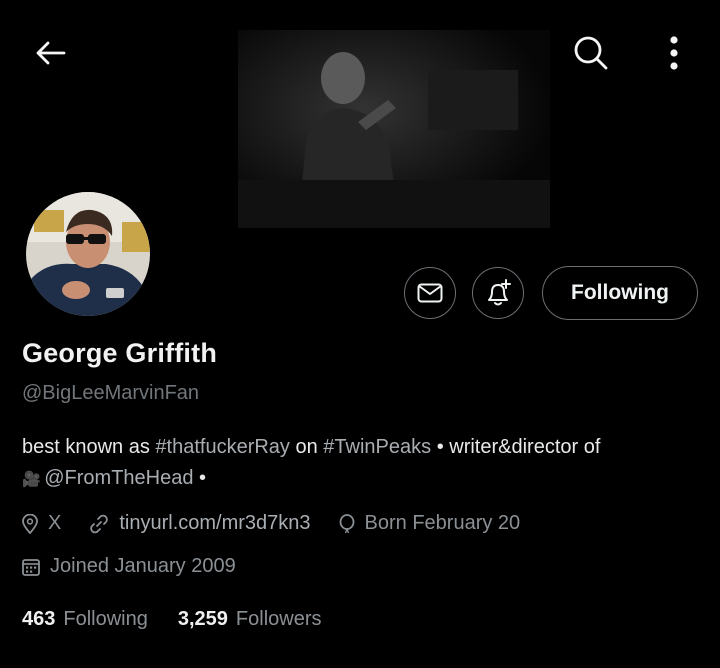 The width and height of the screenshot is (720, 668). I want to click on display-name: George Griffith, so click(120, 353).